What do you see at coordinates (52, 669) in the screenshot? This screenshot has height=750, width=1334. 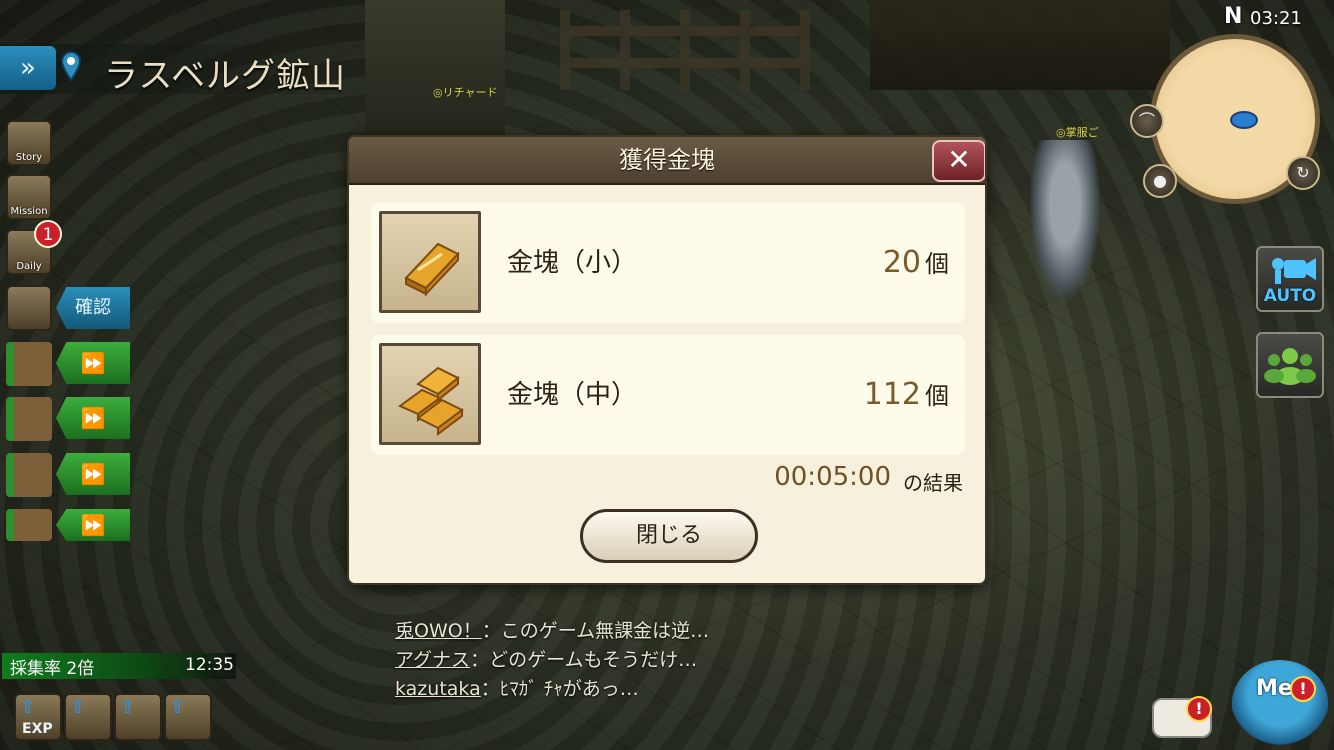 I see `gather-rate-label: 採集率 2倍` at bounding box center [52, 669].